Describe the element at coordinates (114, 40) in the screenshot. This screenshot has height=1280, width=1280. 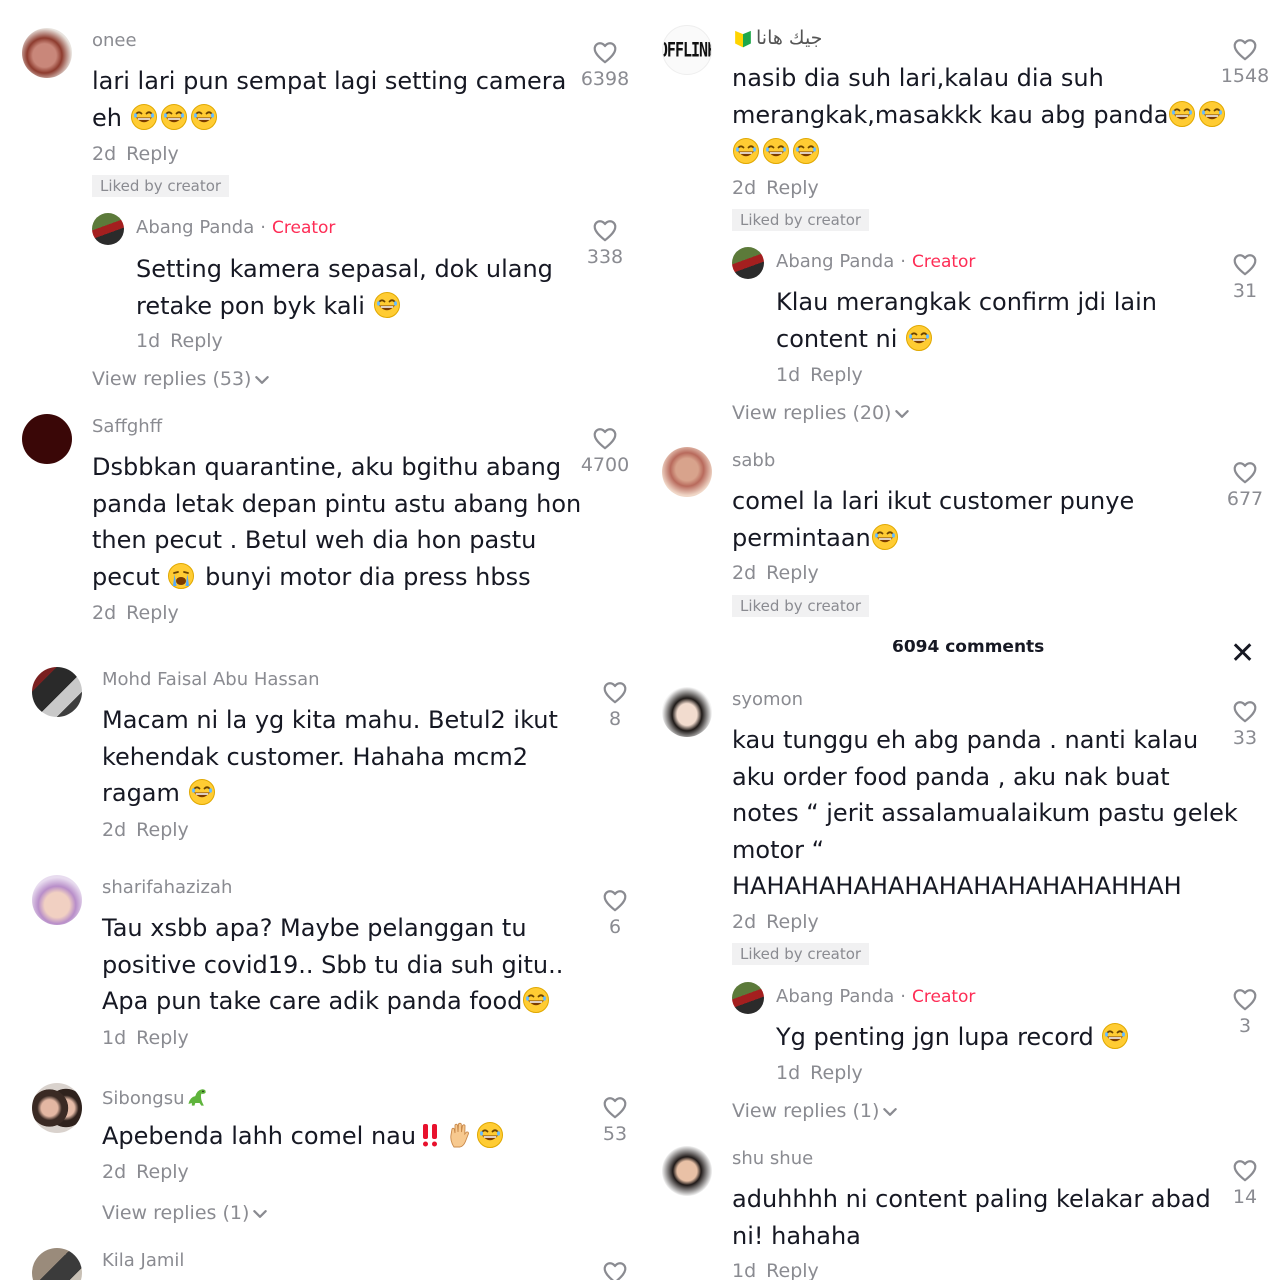
I see `username: onee` at that location.